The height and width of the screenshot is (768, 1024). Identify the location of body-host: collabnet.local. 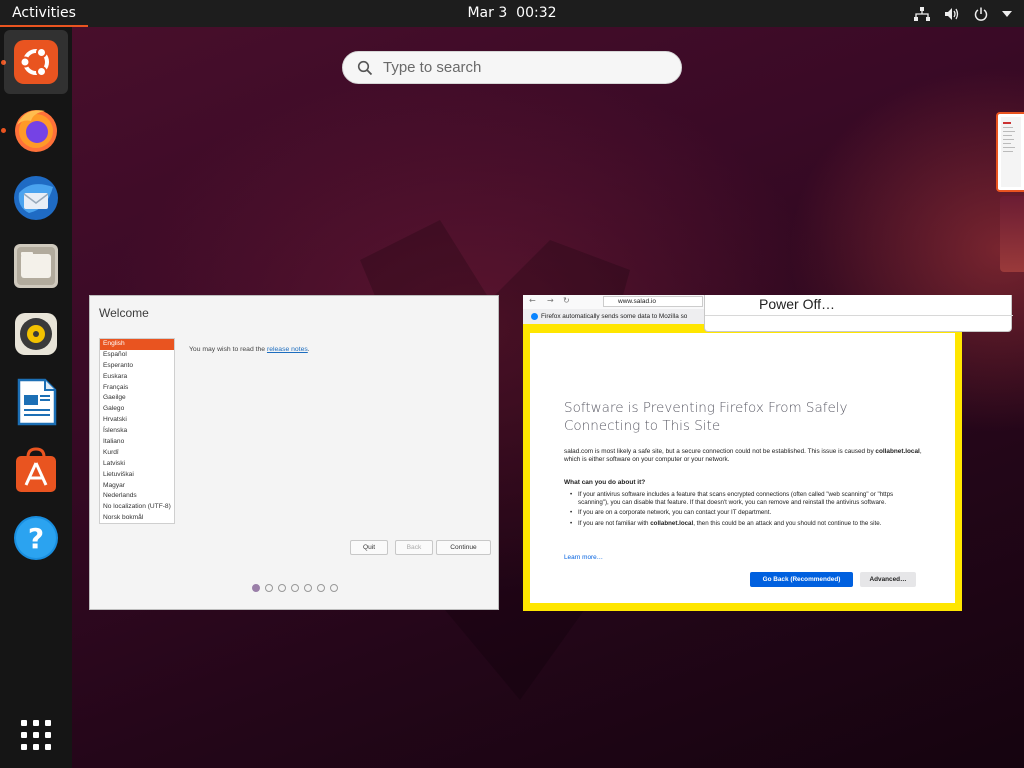
(897, 451).